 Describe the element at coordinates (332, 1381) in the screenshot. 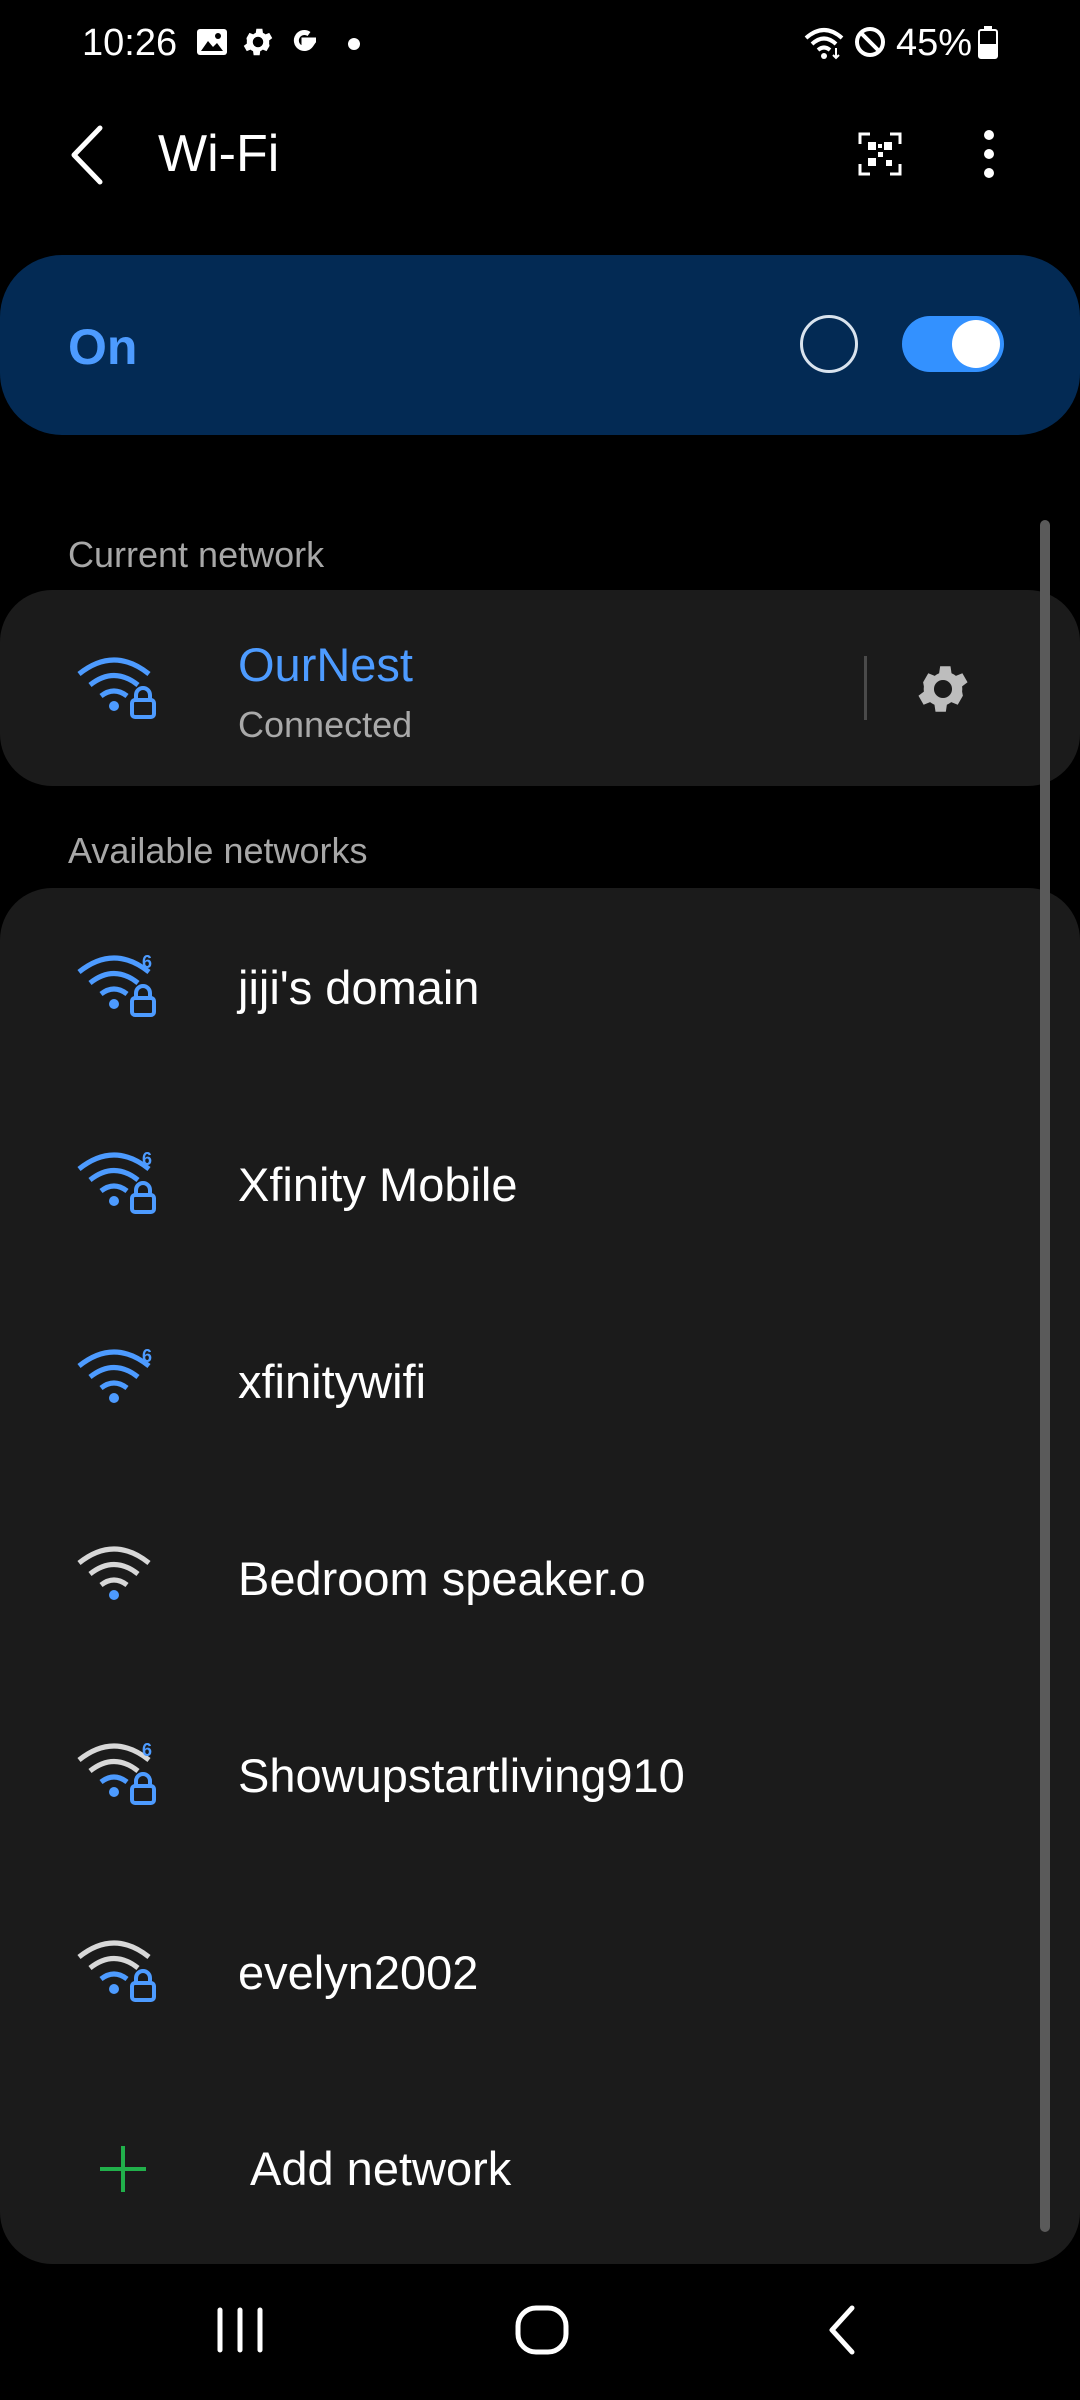

I see `network-name: xfinitywifi` at that location.